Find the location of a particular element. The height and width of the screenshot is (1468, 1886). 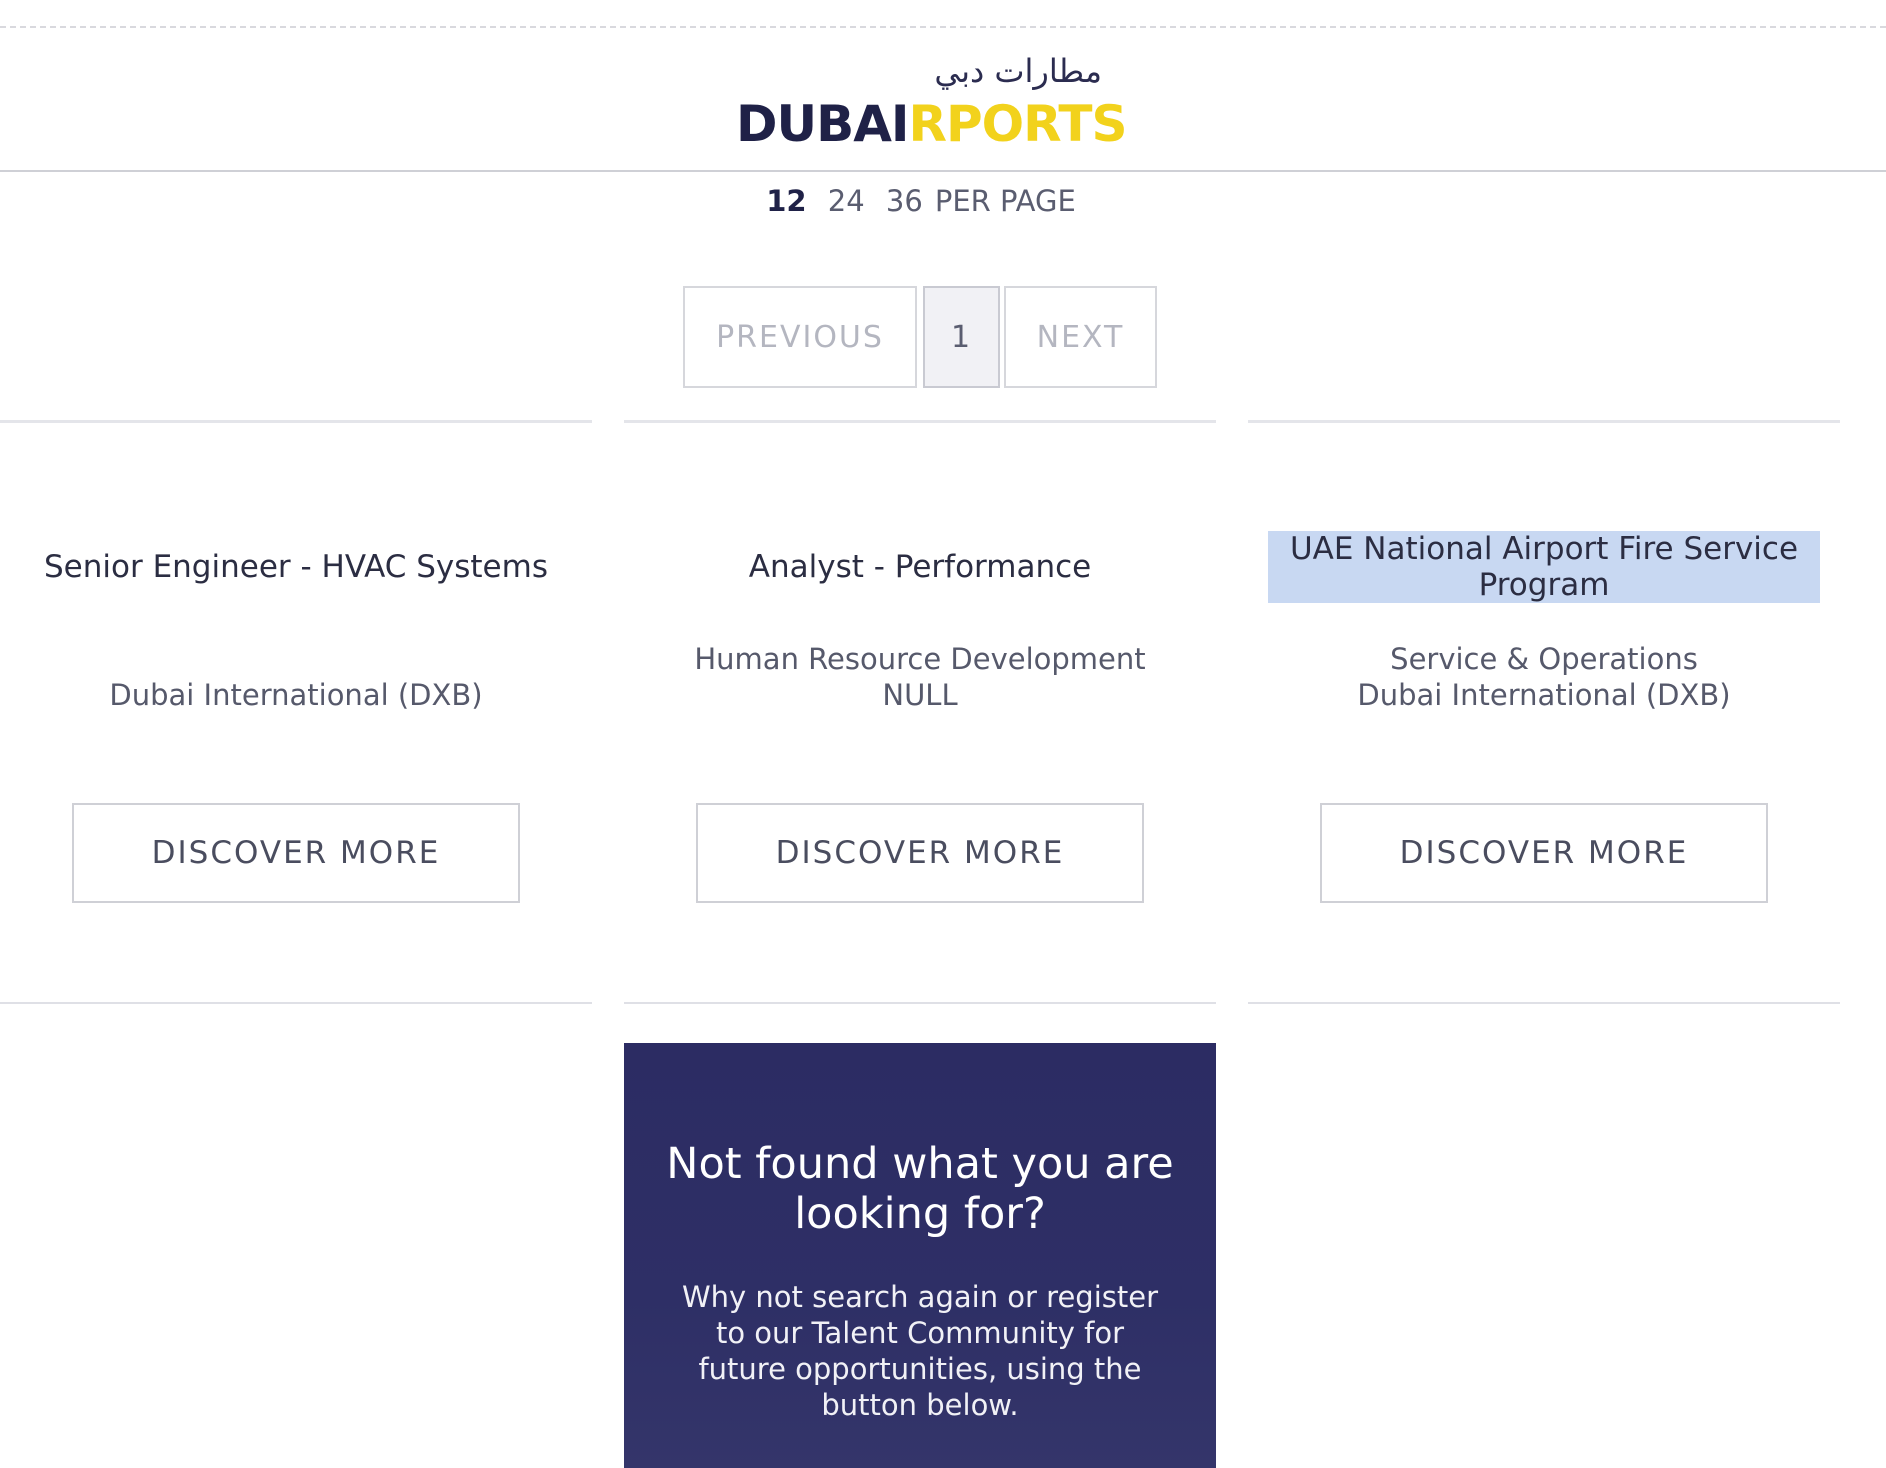

cta-heading: Not found what you are looking for? is located at coordinates (920, 1189).